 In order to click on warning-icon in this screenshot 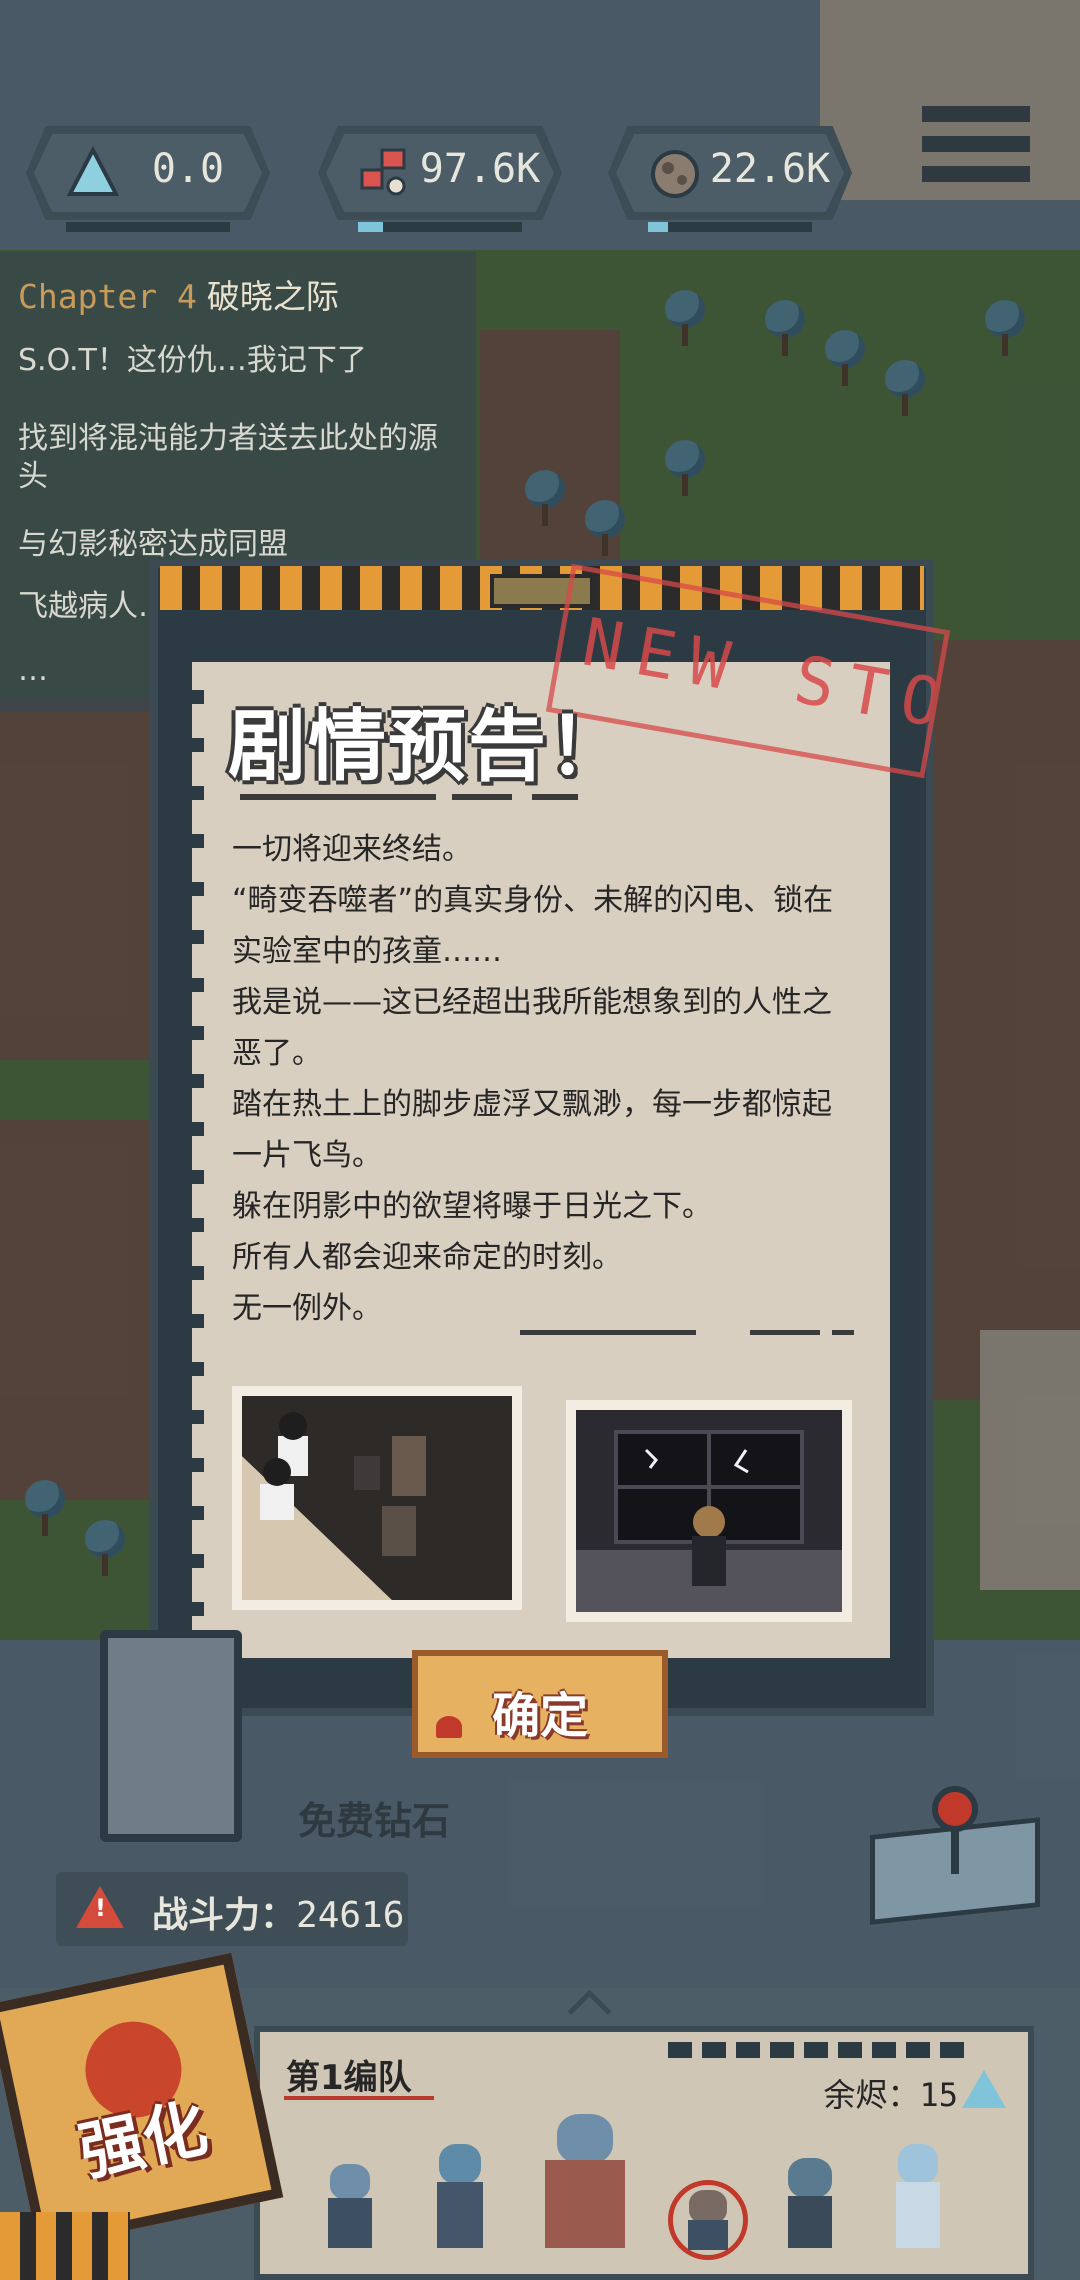, I will do `click(100, 1907)`.